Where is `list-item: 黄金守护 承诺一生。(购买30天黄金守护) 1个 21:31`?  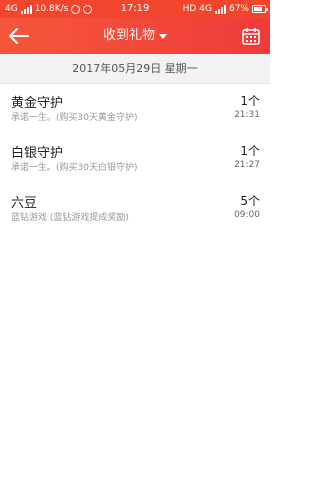 list-item: 黄金守护 承诺一生。(购买30天黄金守护) 1个 21:31 is located at coordinates (135, 106).